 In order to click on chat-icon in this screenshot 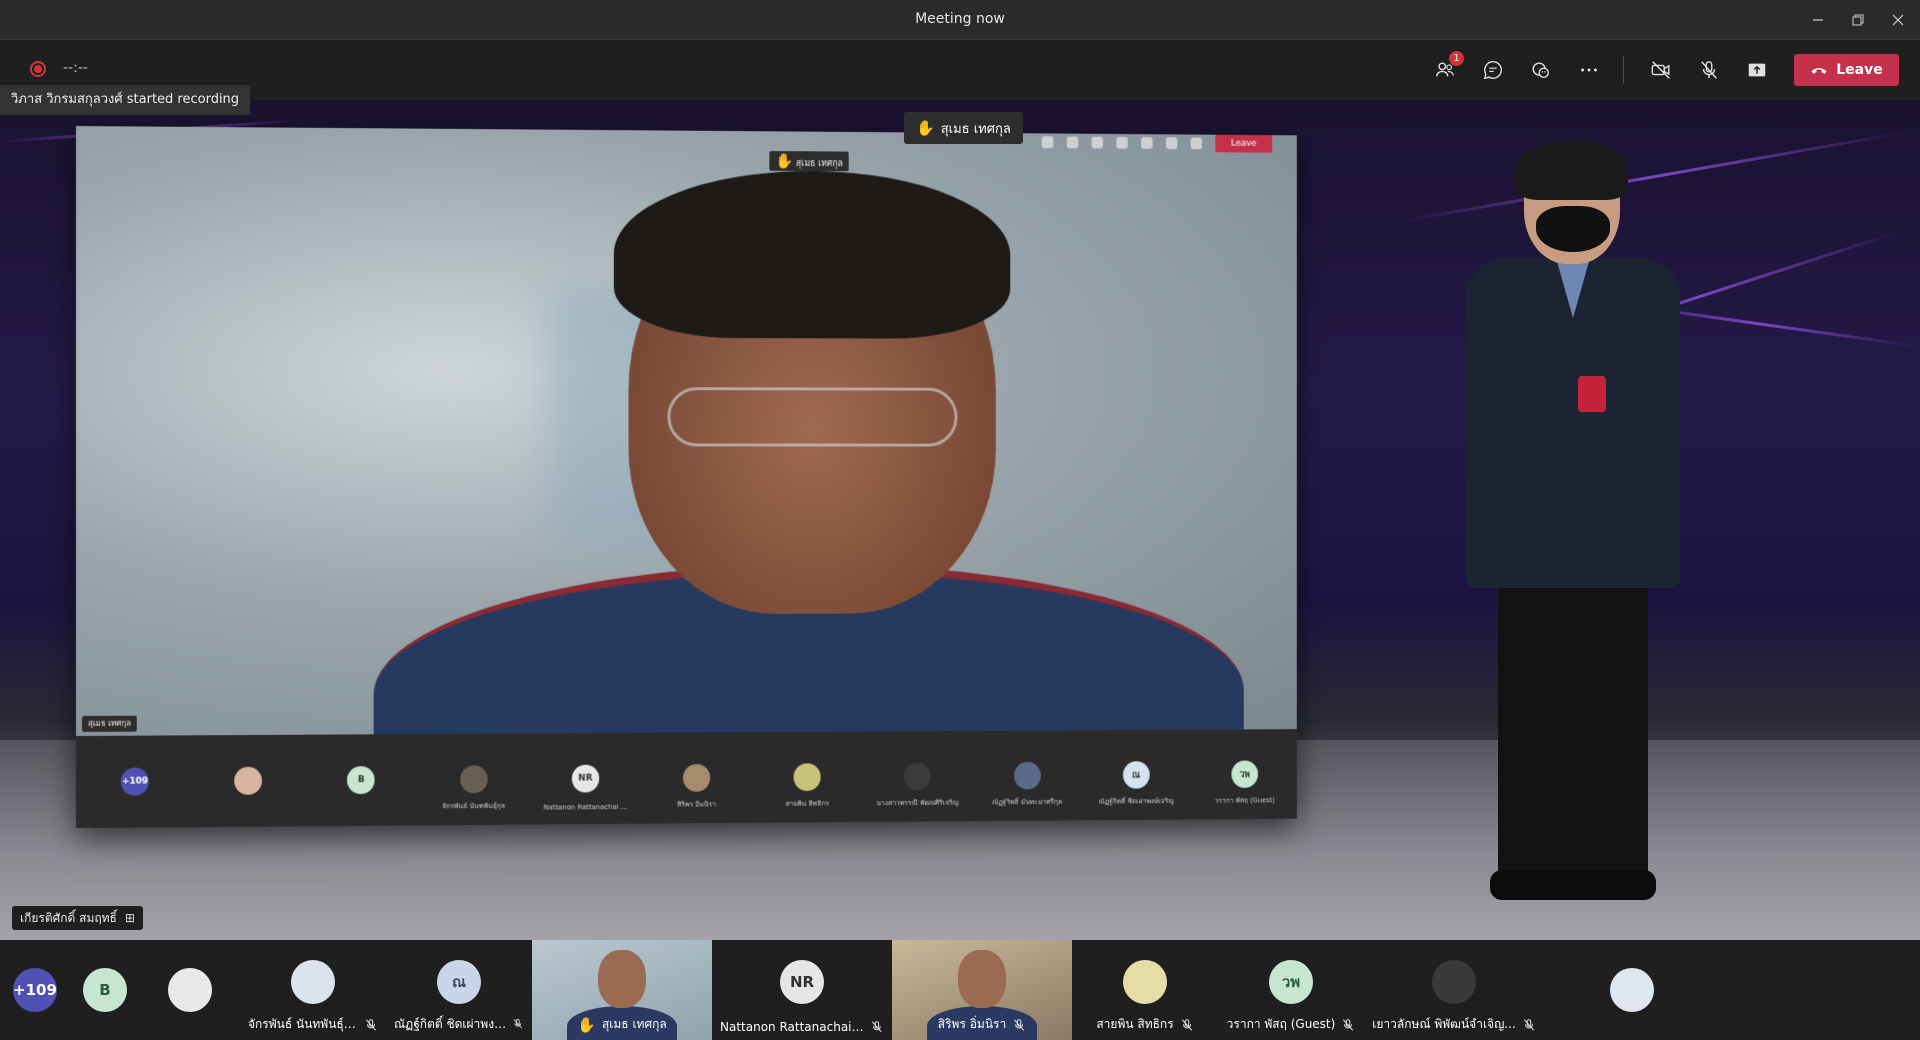, I will do `click(1492, 70)`.